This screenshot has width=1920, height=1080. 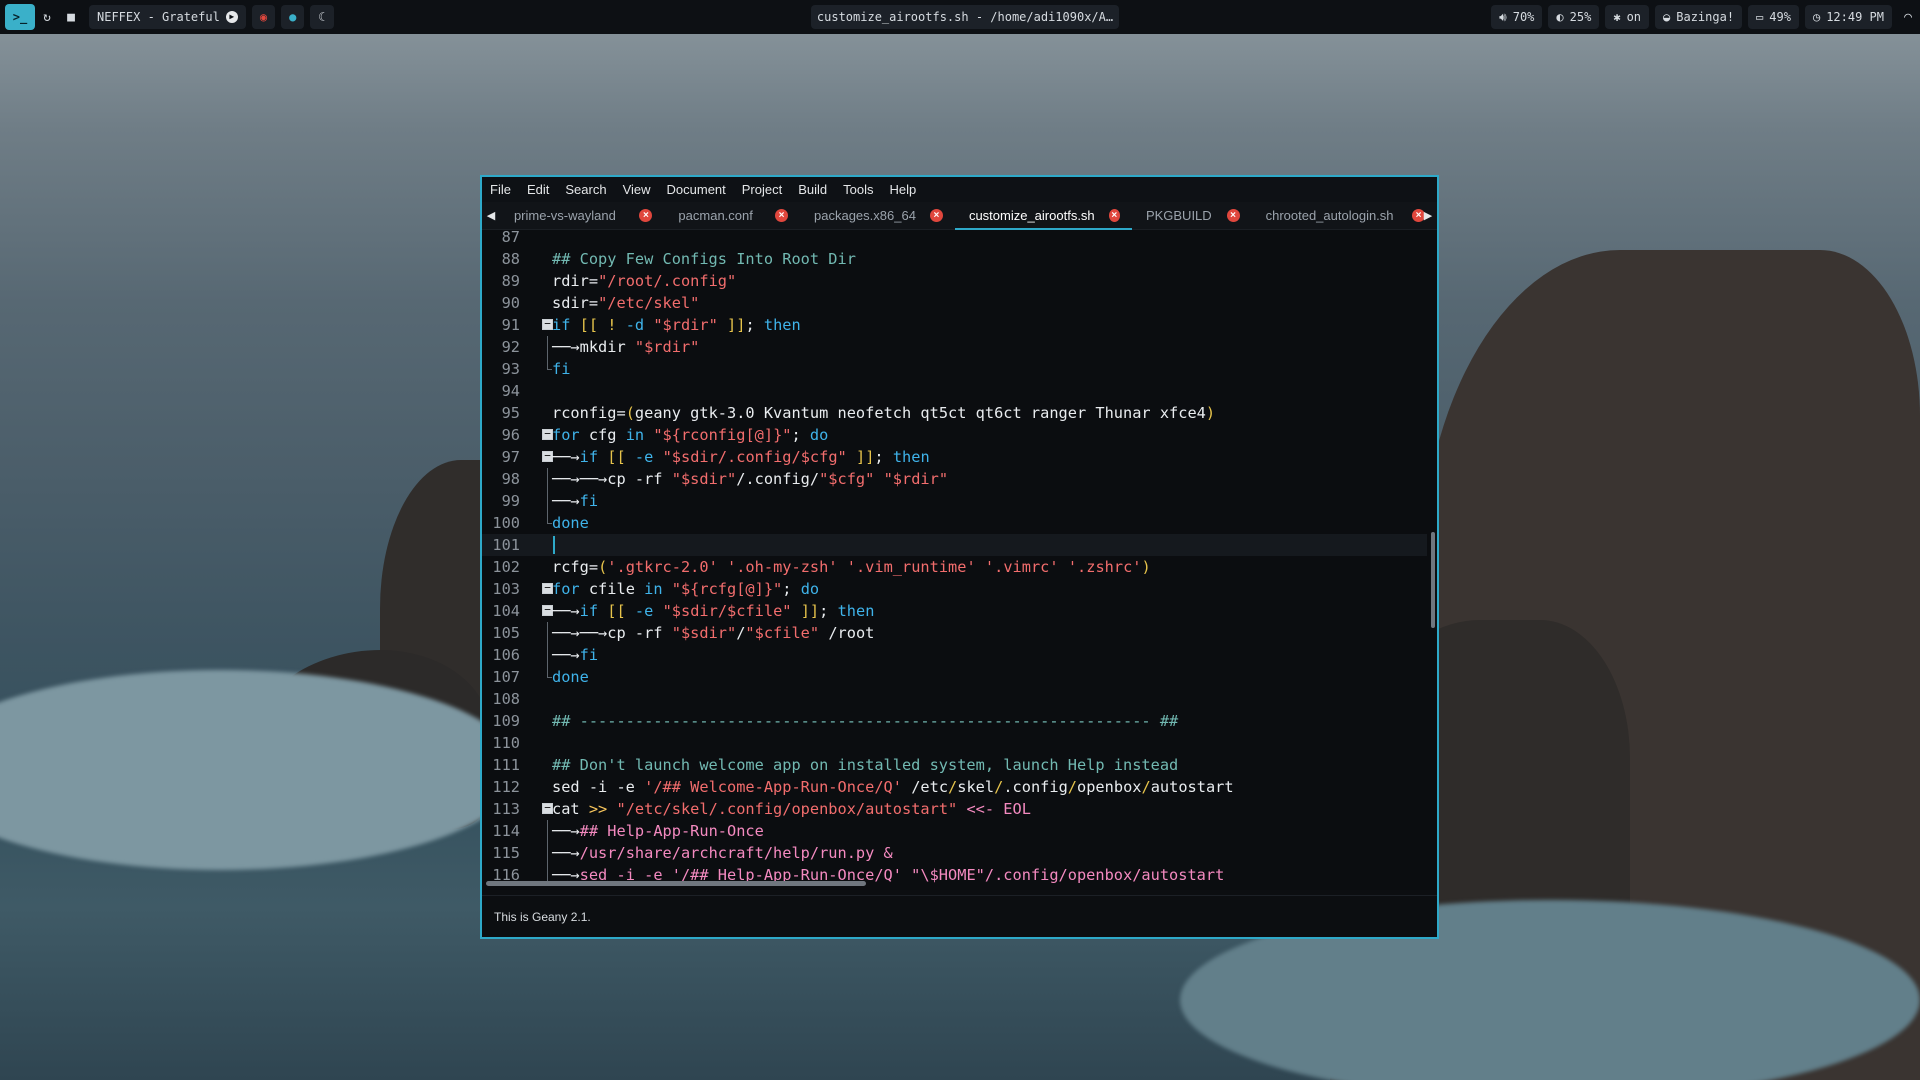 What do you see at coordinates (1848, 17) in the screenshot?
I see `clock-widget: ◷ 12:49 PM` at bounding box center [1848, 17].